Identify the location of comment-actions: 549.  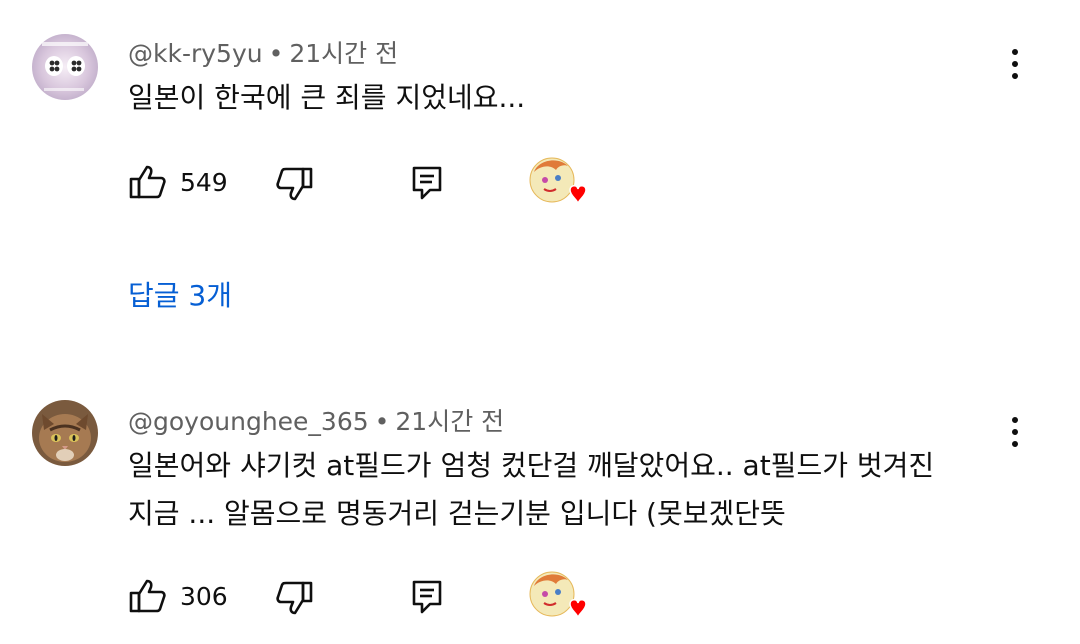
(540, 182).